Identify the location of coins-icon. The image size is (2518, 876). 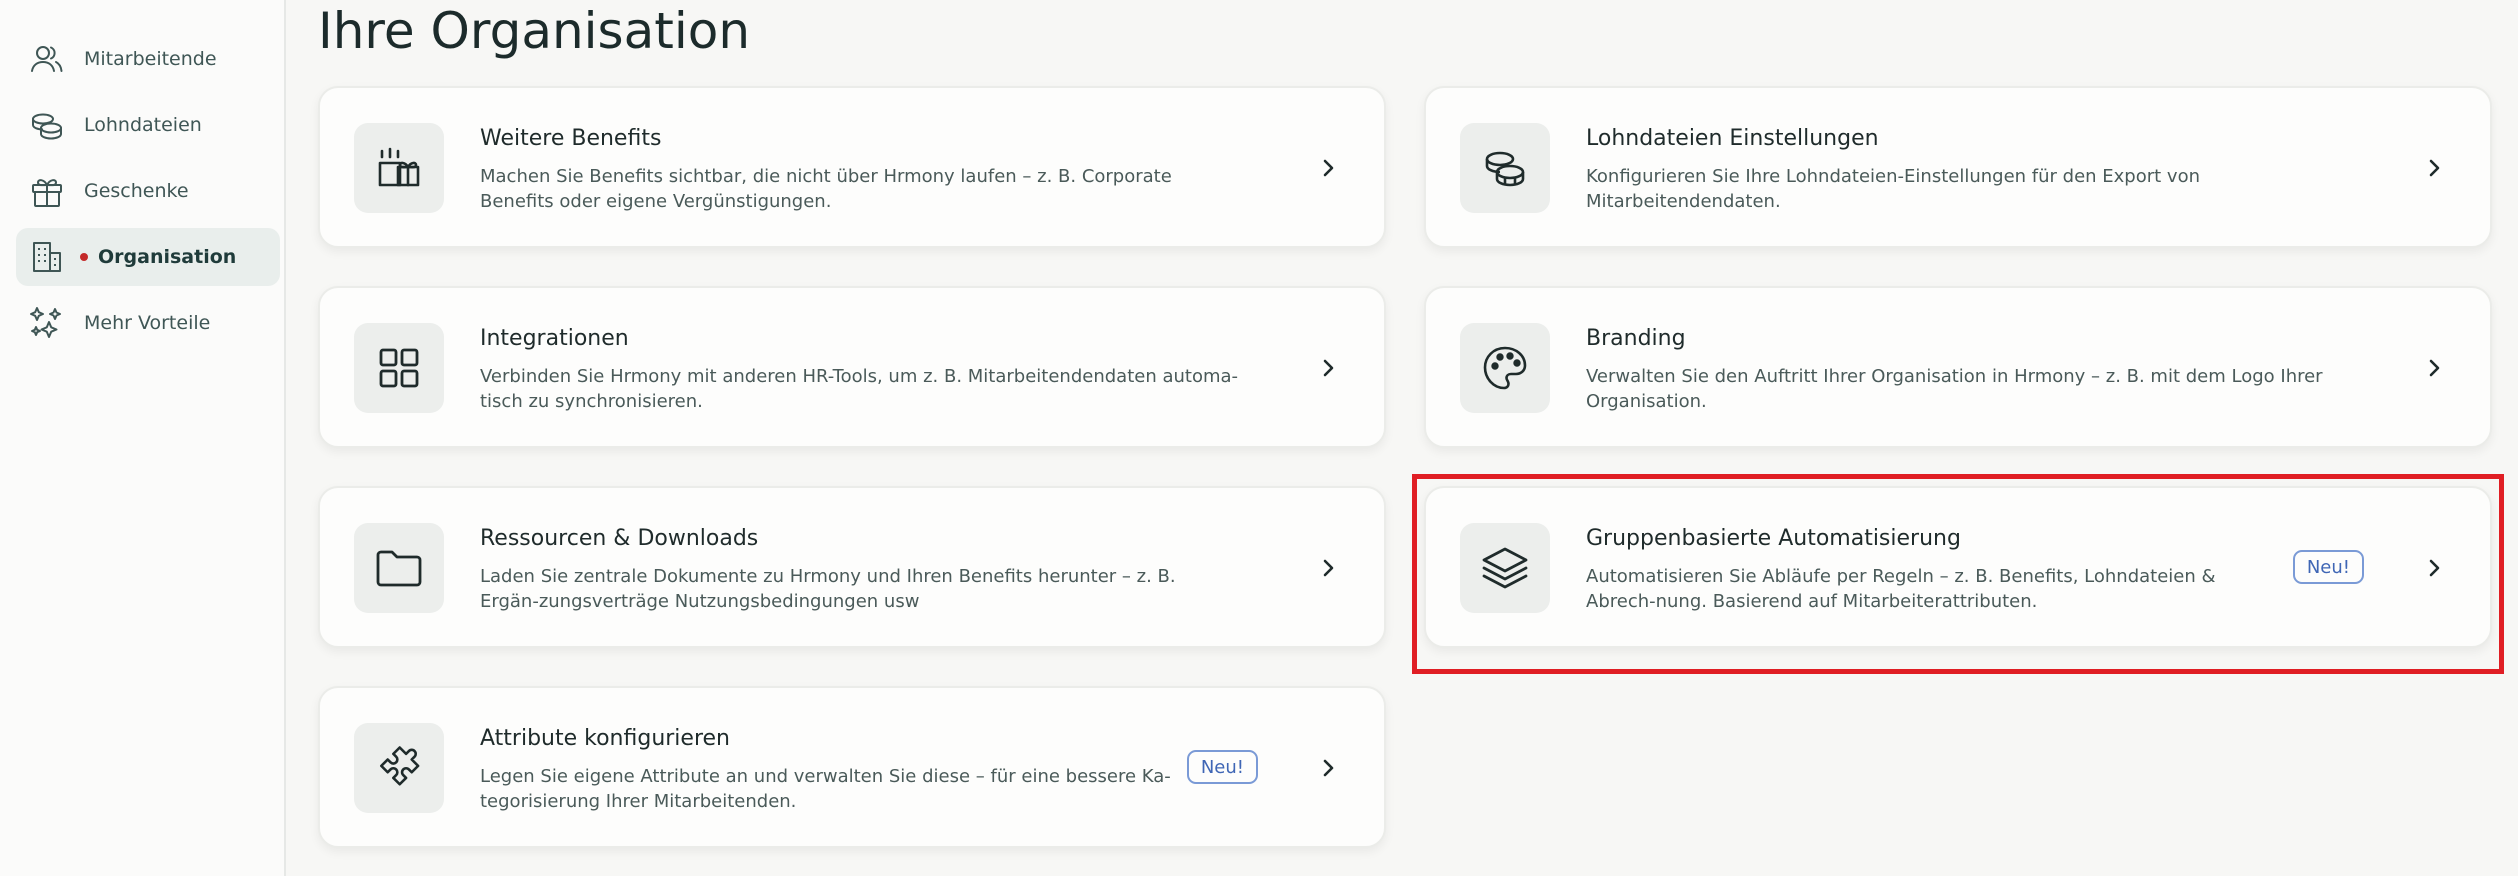
(47, 125).